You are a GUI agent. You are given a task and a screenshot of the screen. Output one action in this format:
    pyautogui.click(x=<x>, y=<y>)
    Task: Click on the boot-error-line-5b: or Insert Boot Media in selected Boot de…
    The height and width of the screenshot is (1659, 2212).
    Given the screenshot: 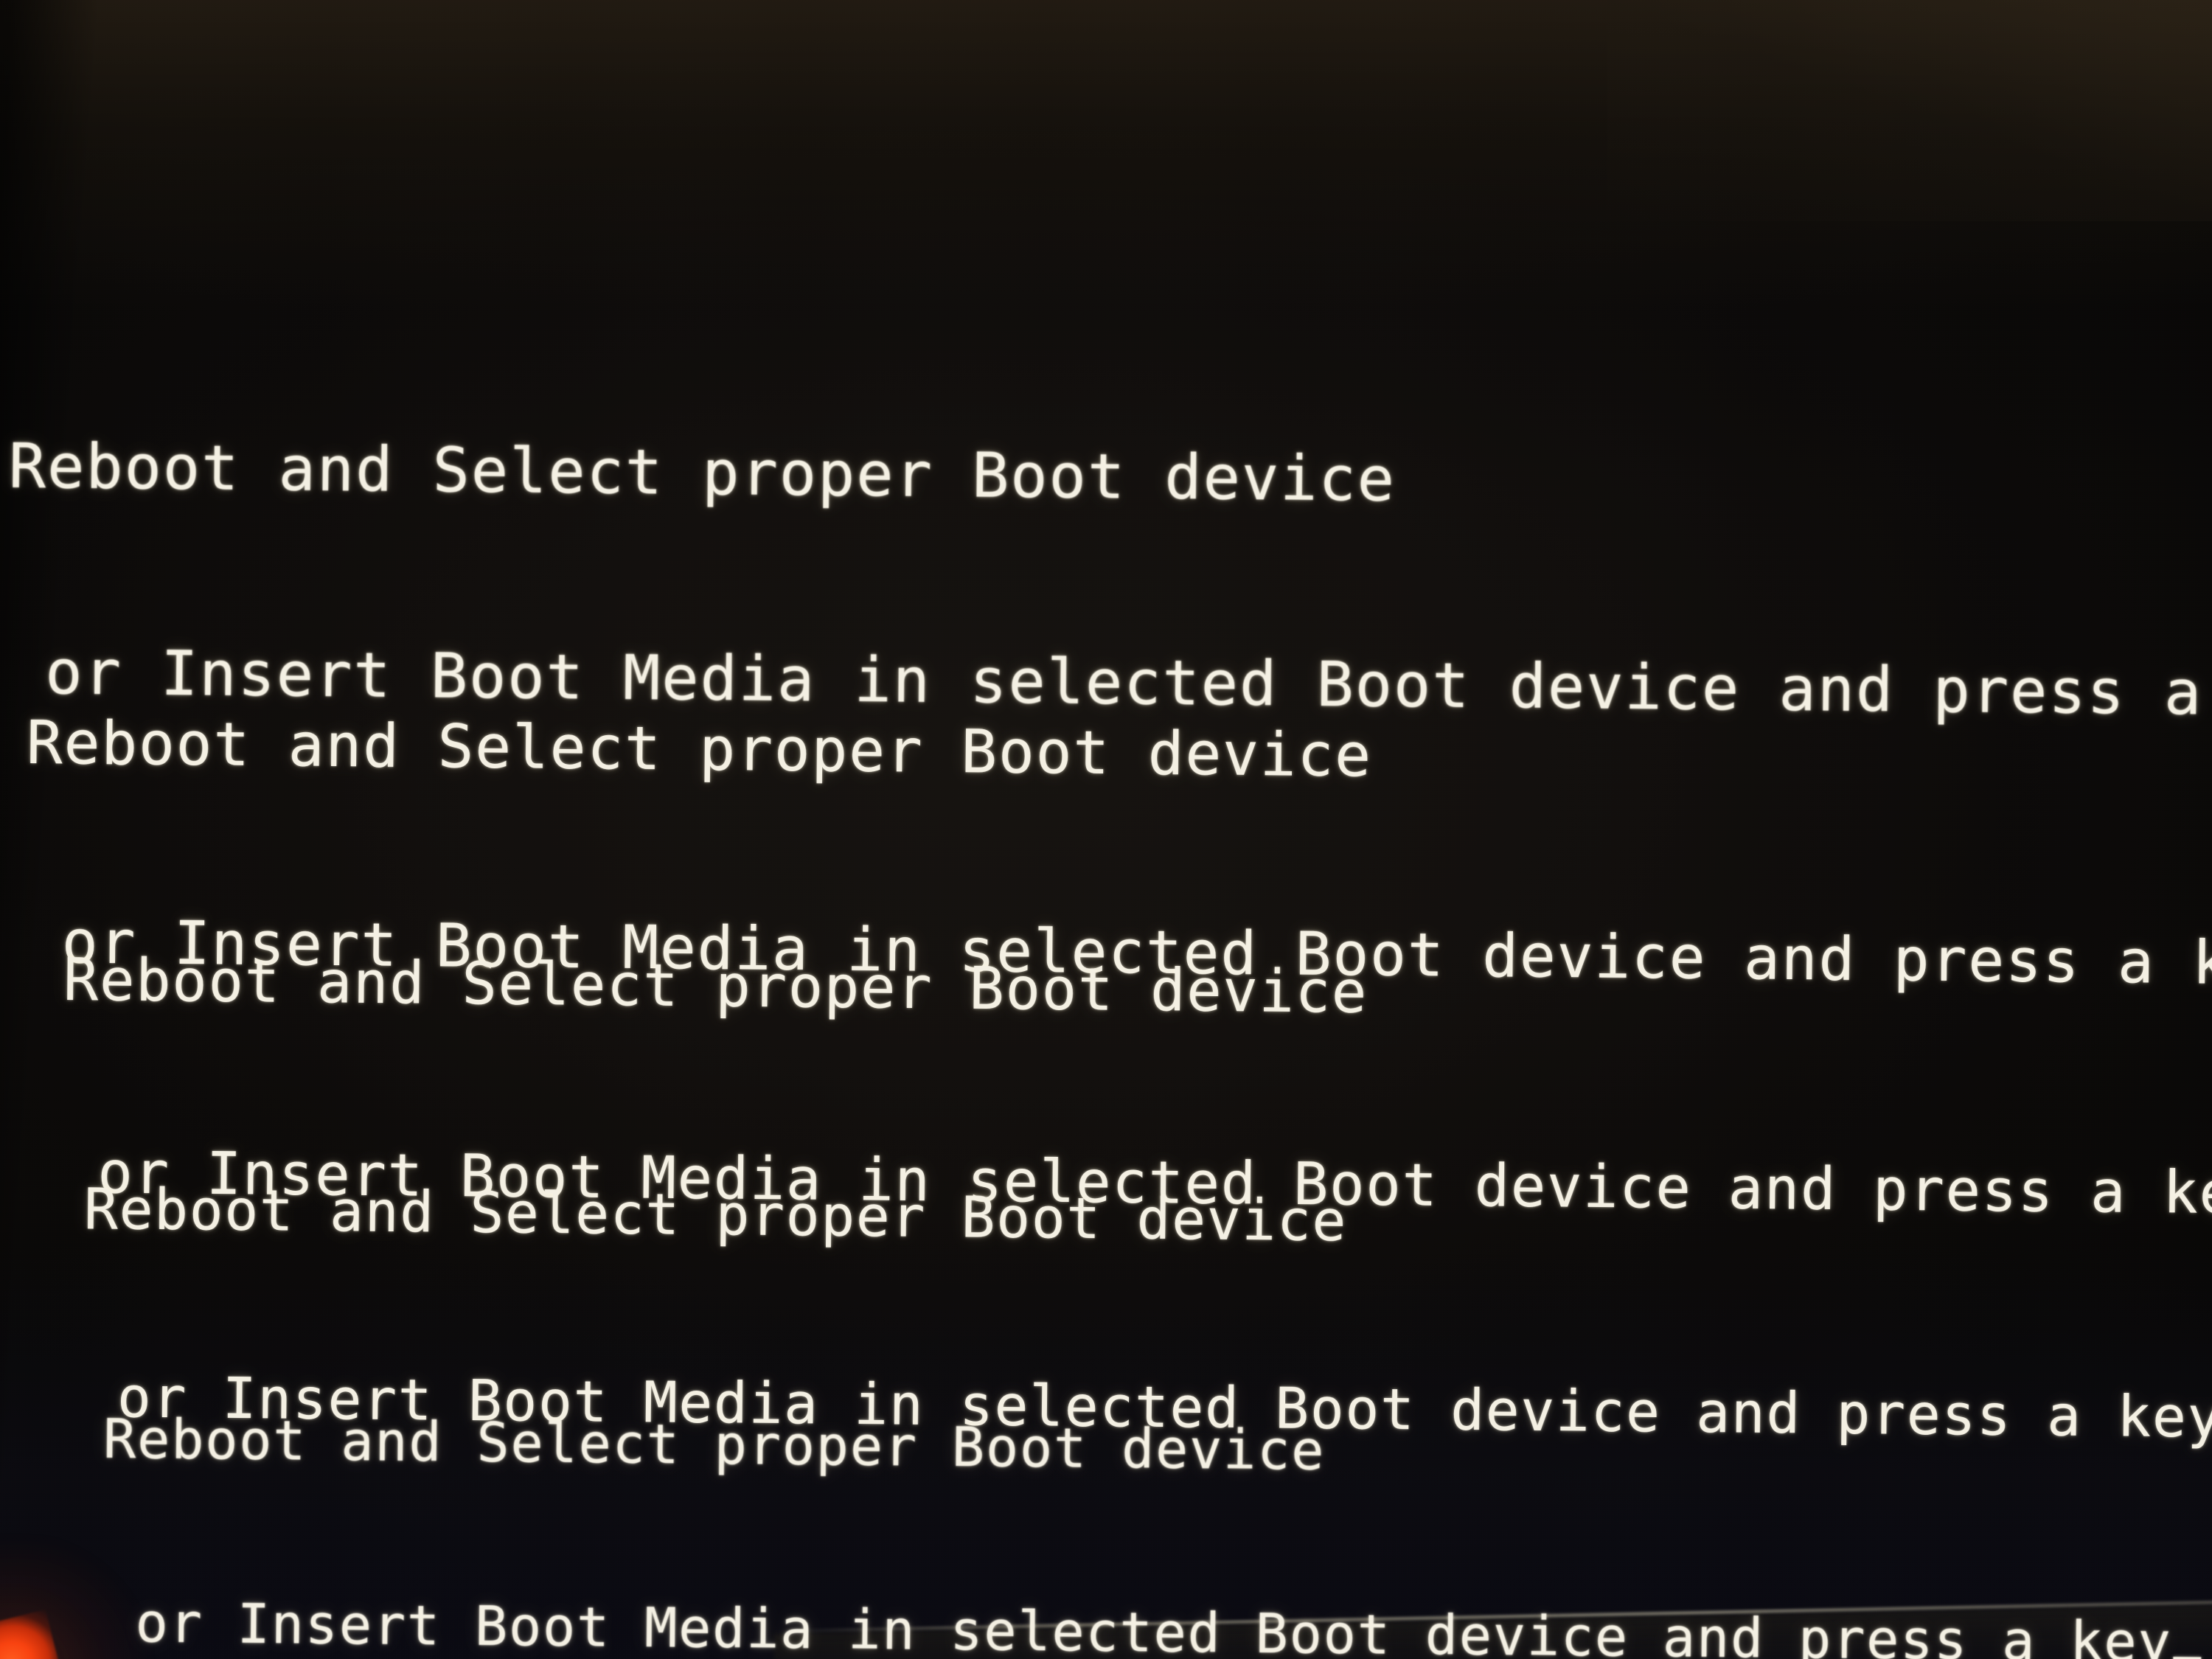 What is the action you would take?
    pyautogui.click(x=1151, y=1625)
    